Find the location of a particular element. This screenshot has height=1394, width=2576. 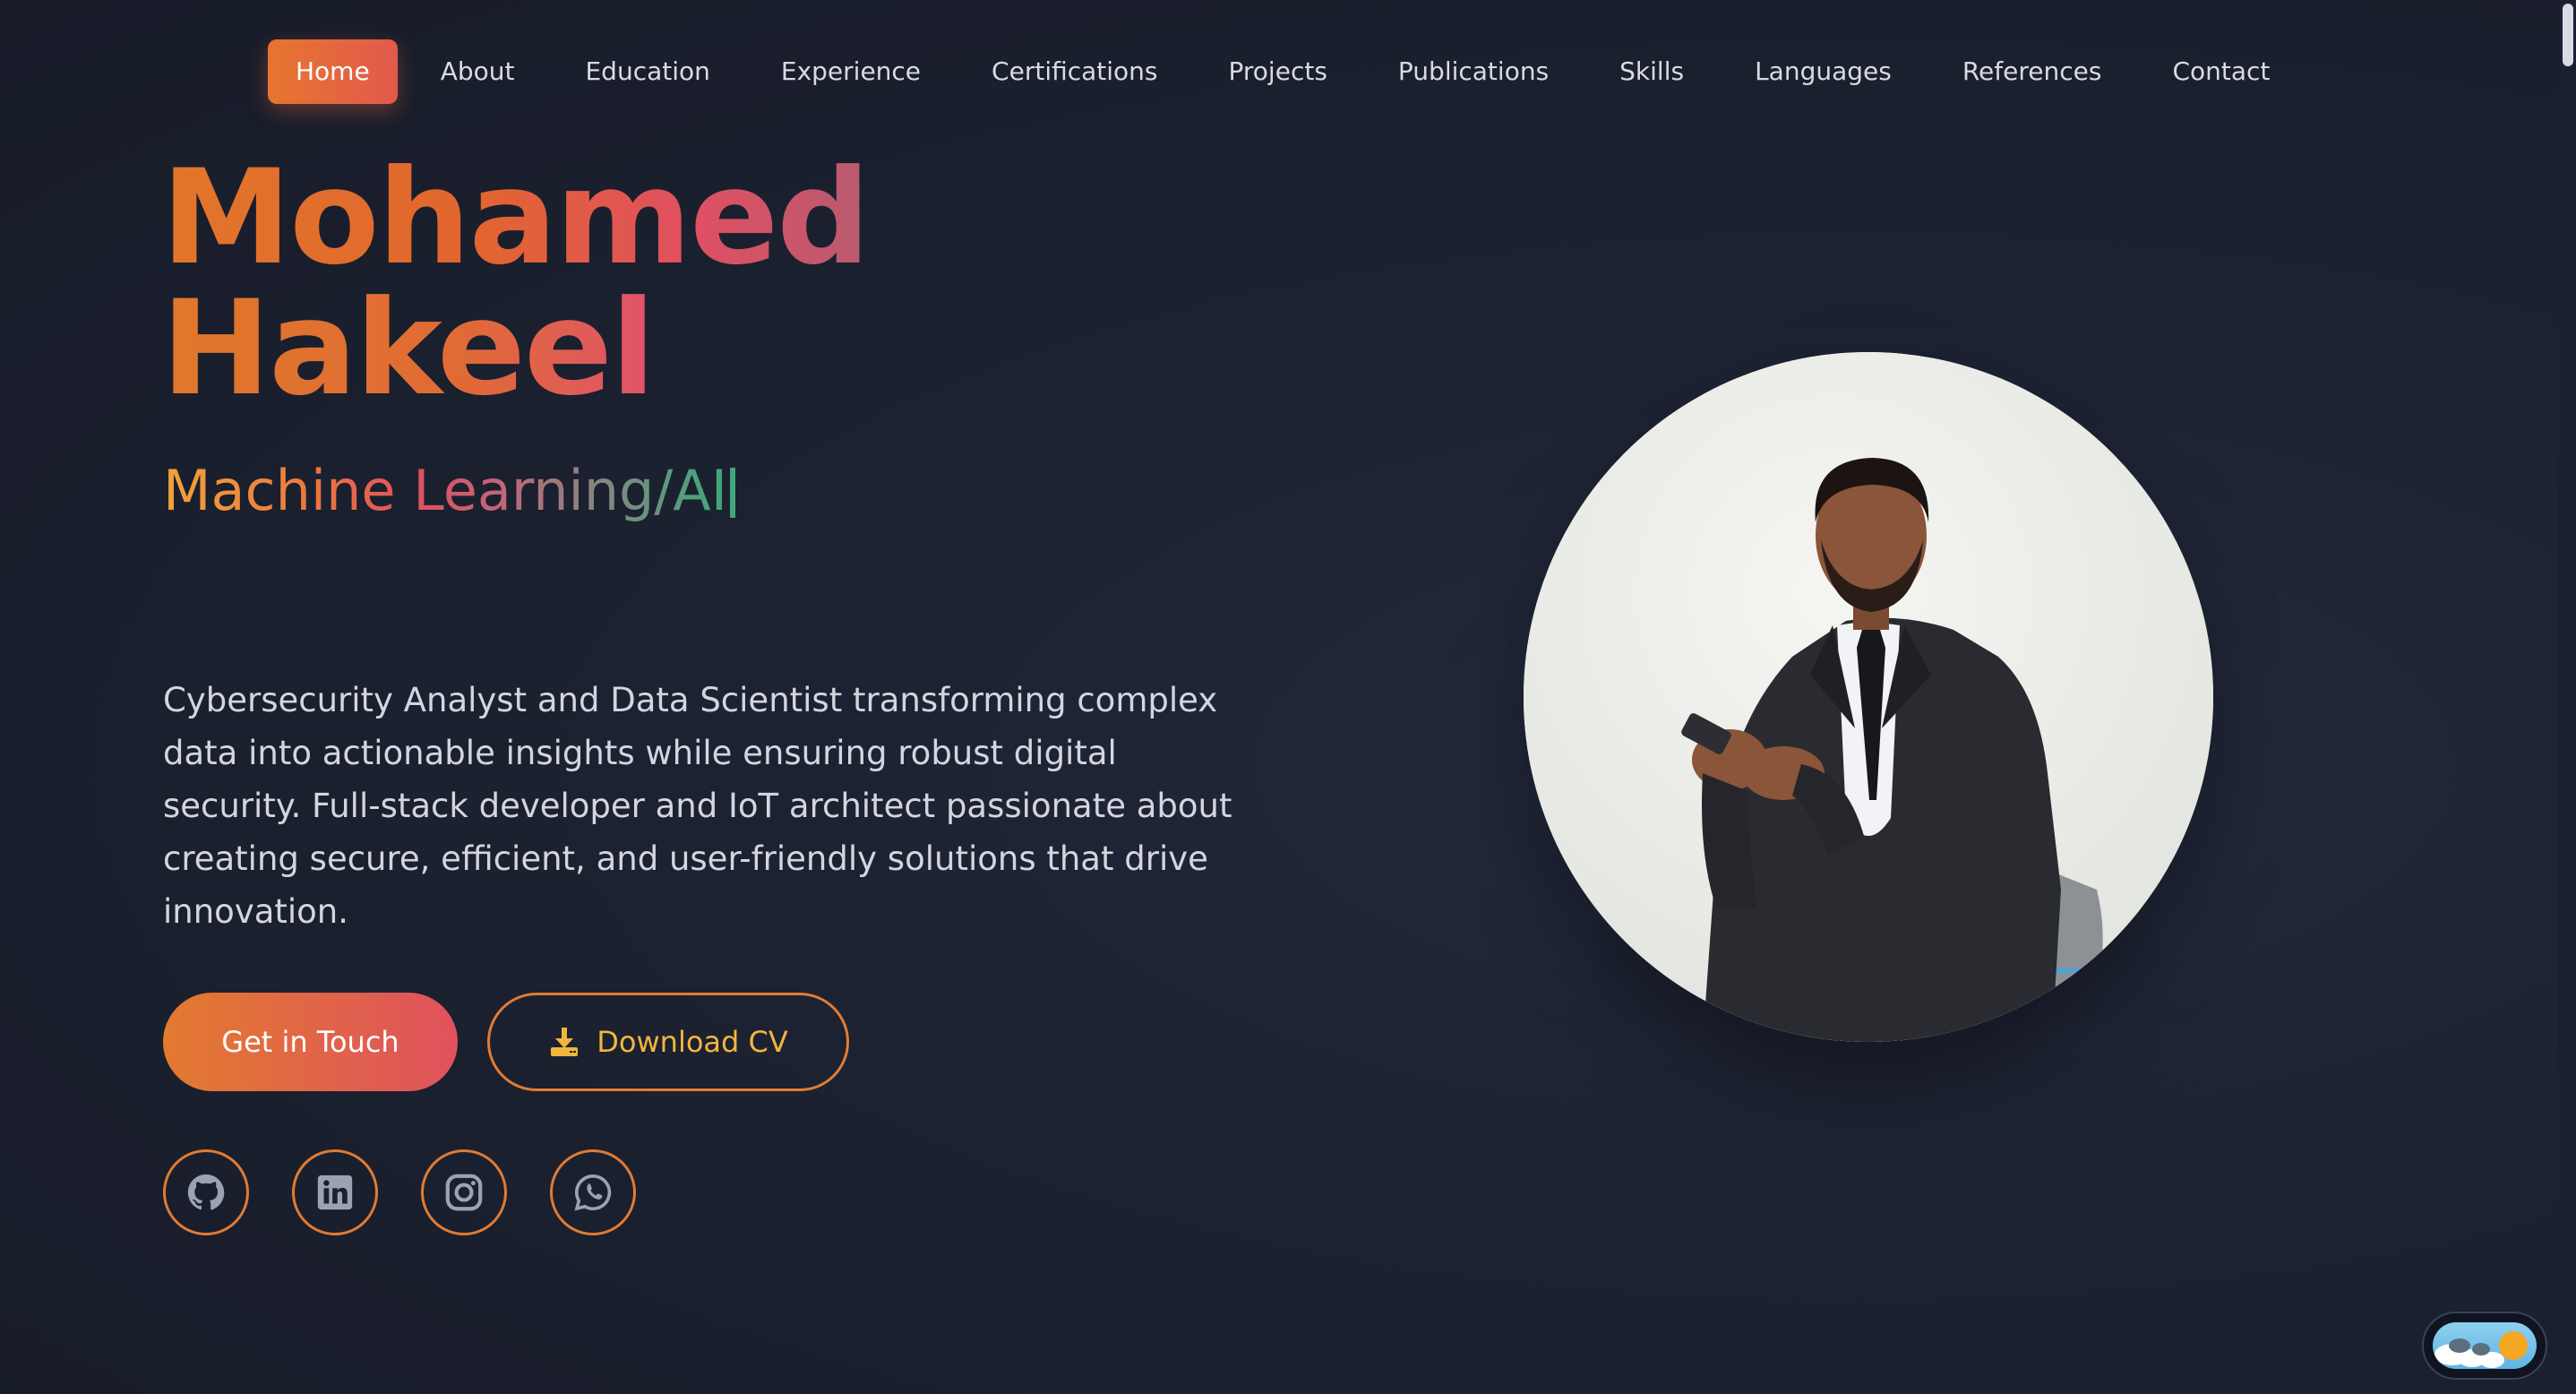

download-cv-label: Download CV is located at coordinates (692, 1042).